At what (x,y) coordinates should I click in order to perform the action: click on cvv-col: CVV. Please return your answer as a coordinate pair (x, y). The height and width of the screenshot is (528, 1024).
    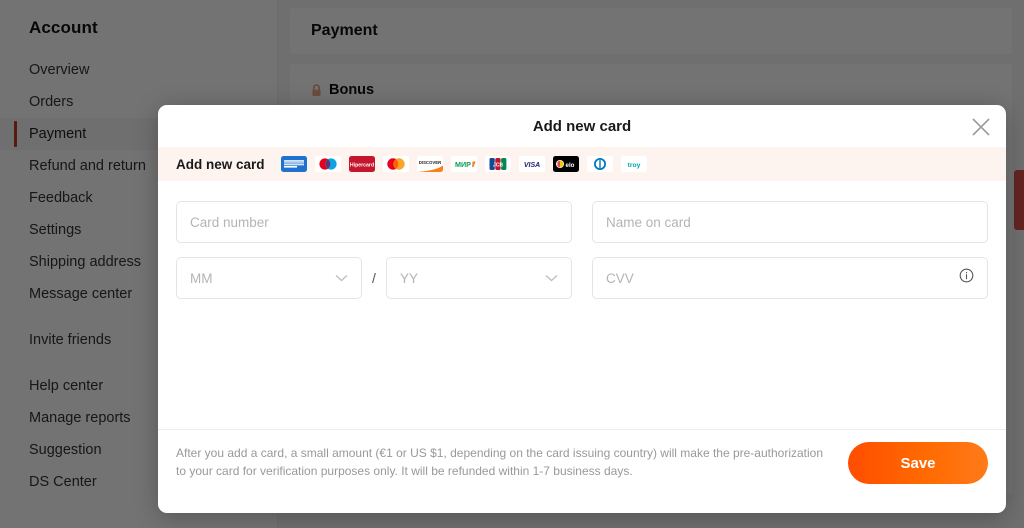
    Looking at the image, I should click on (790, 278).